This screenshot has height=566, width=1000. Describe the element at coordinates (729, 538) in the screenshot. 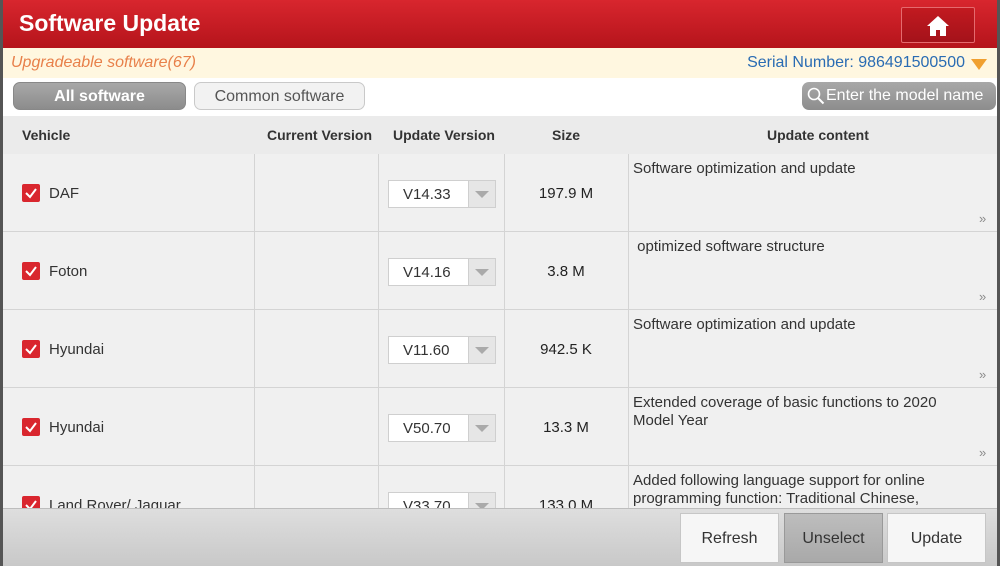

I see `refresh-button: Refresh` at that location.